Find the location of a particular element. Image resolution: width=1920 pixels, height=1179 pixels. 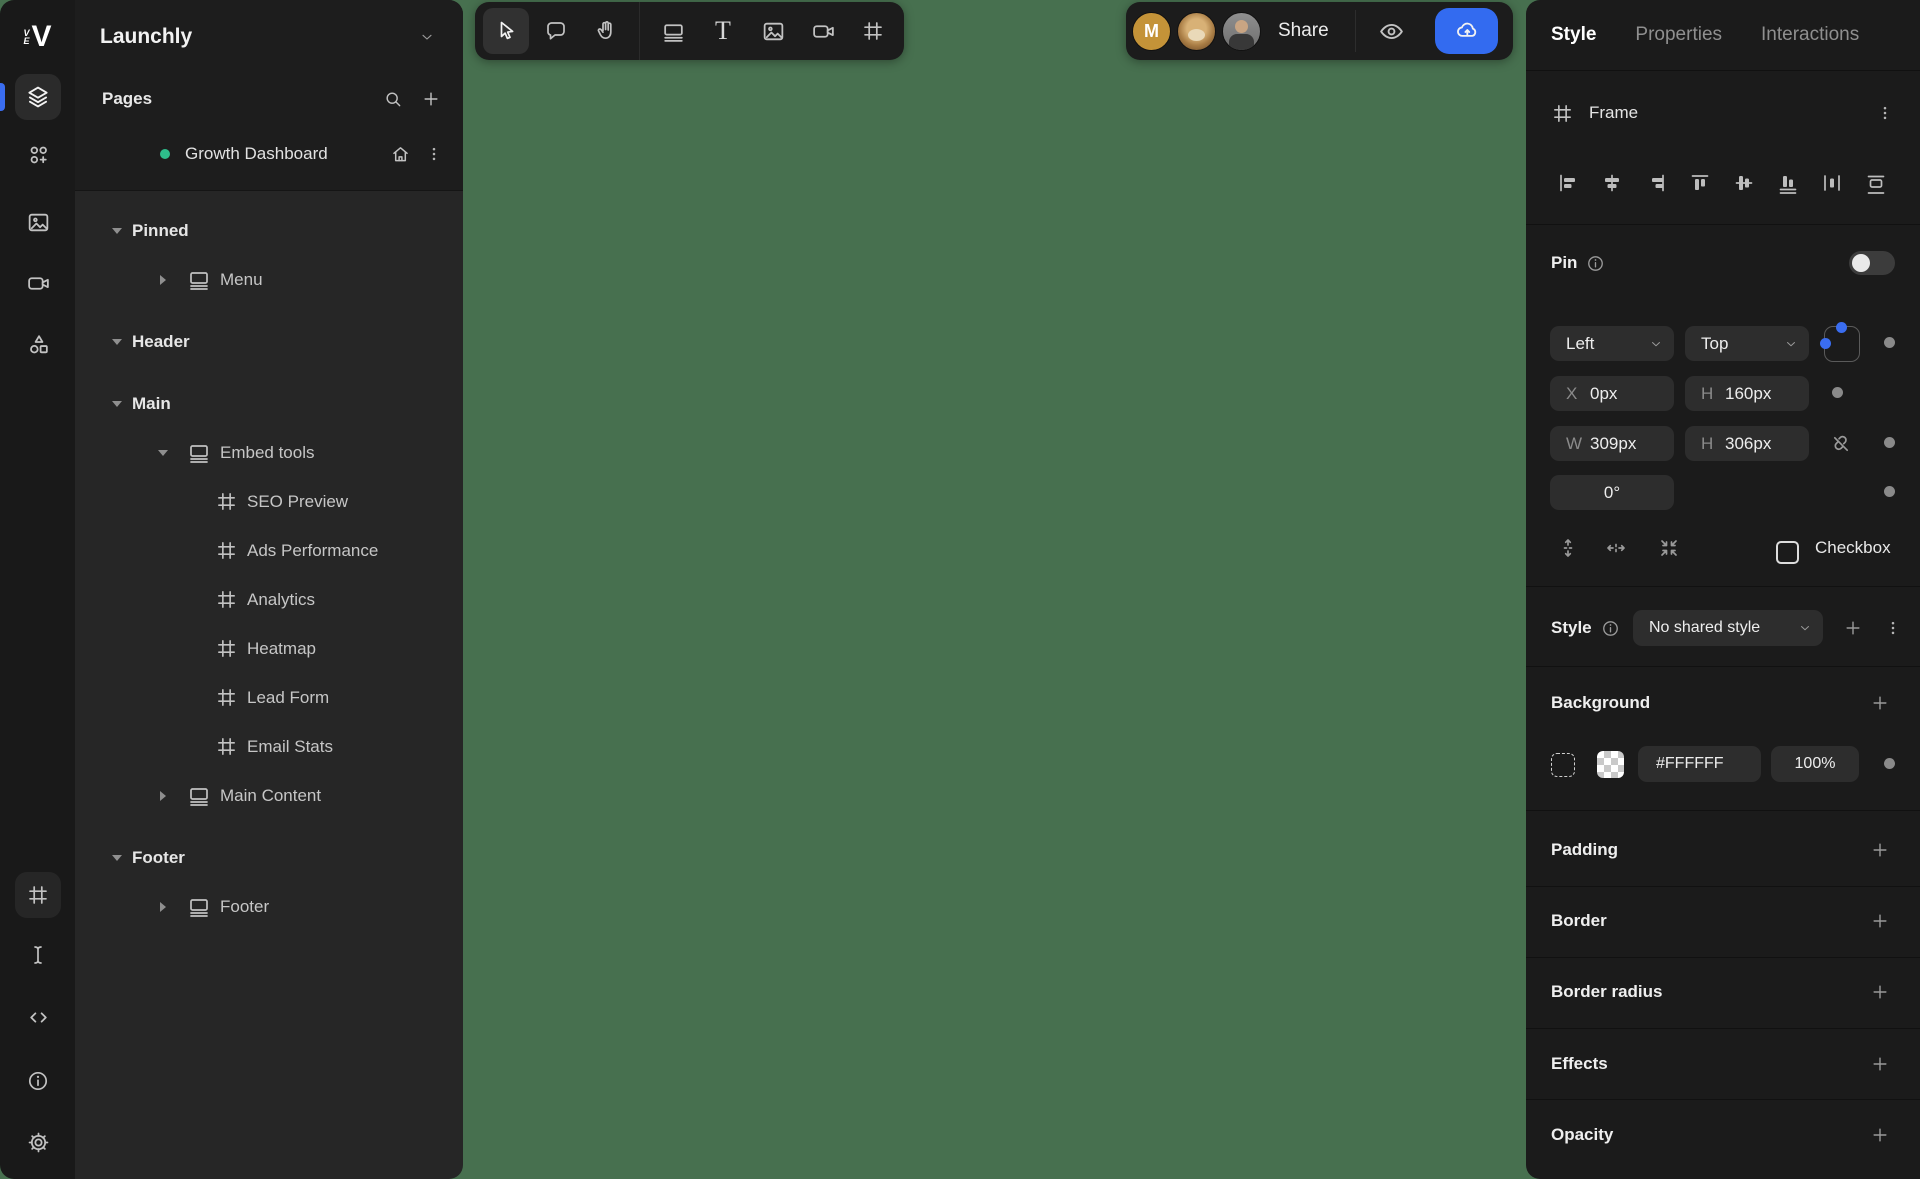

height-field: H 306px is located at coordinates (1747, 443).